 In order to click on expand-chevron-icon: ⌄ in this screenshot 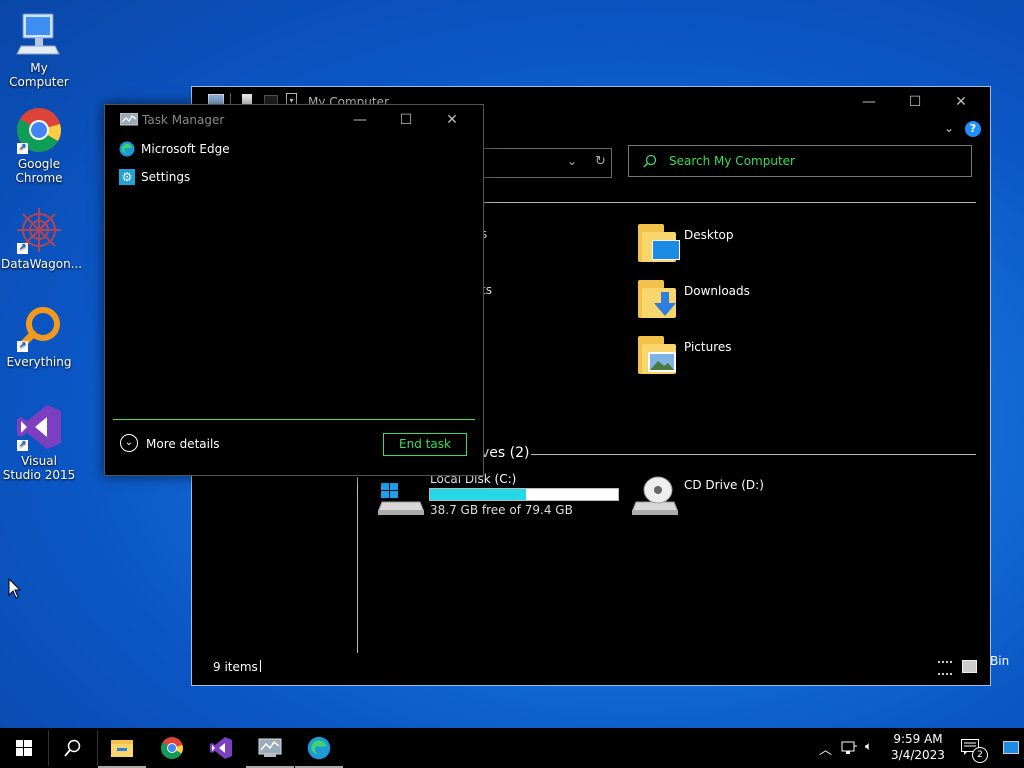, I will do `click(129, 443)`.